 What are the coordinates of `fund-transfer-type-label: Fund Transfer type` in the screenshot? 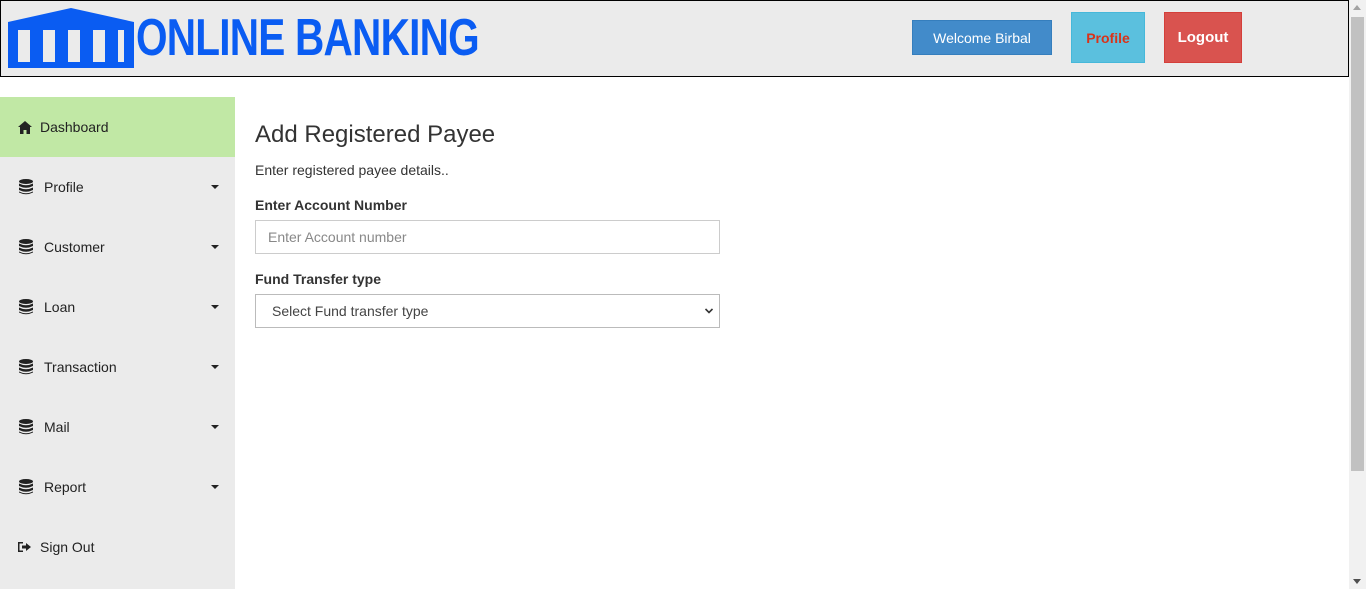 It's located at (318, 279).